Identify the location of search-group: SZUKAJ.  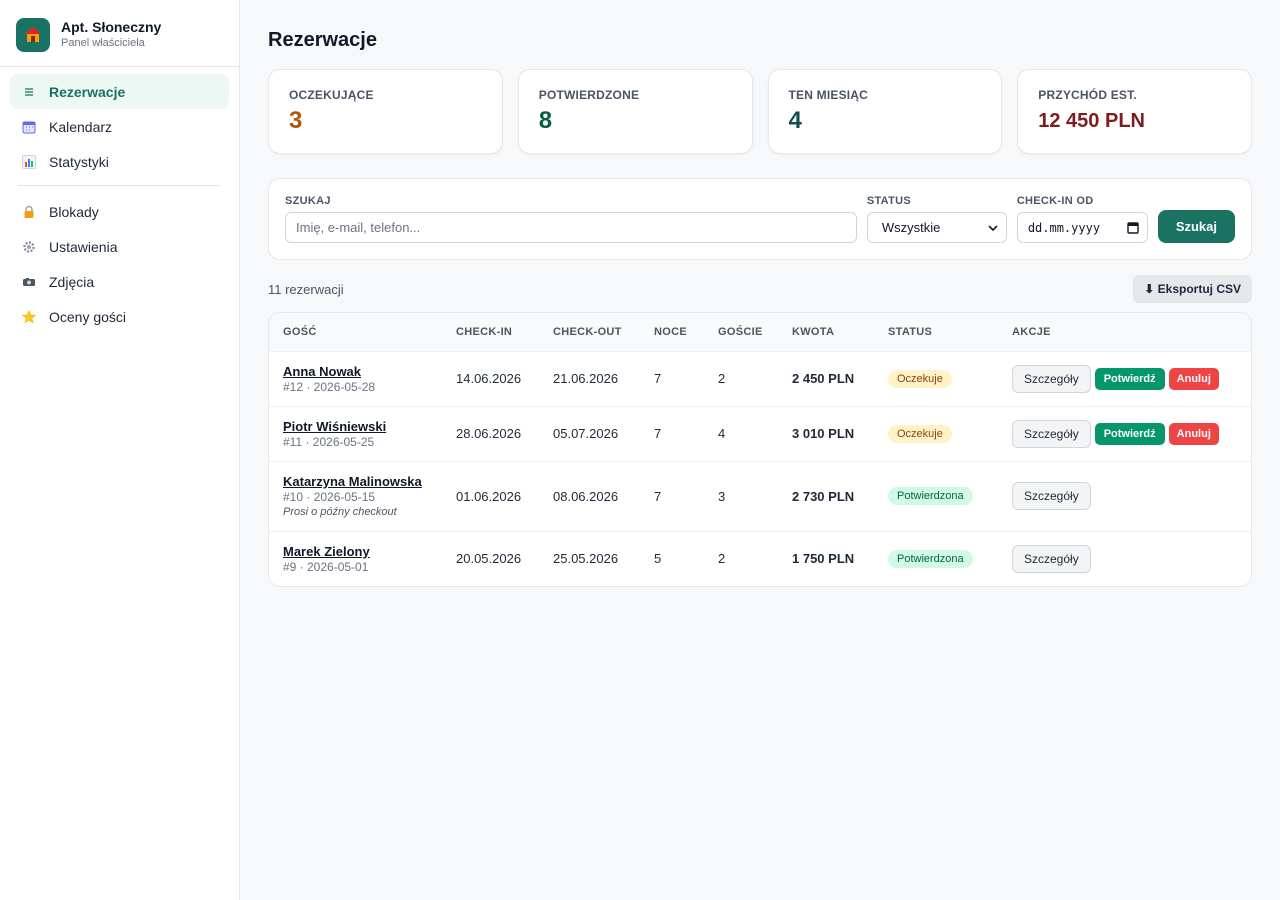
(571, 219).